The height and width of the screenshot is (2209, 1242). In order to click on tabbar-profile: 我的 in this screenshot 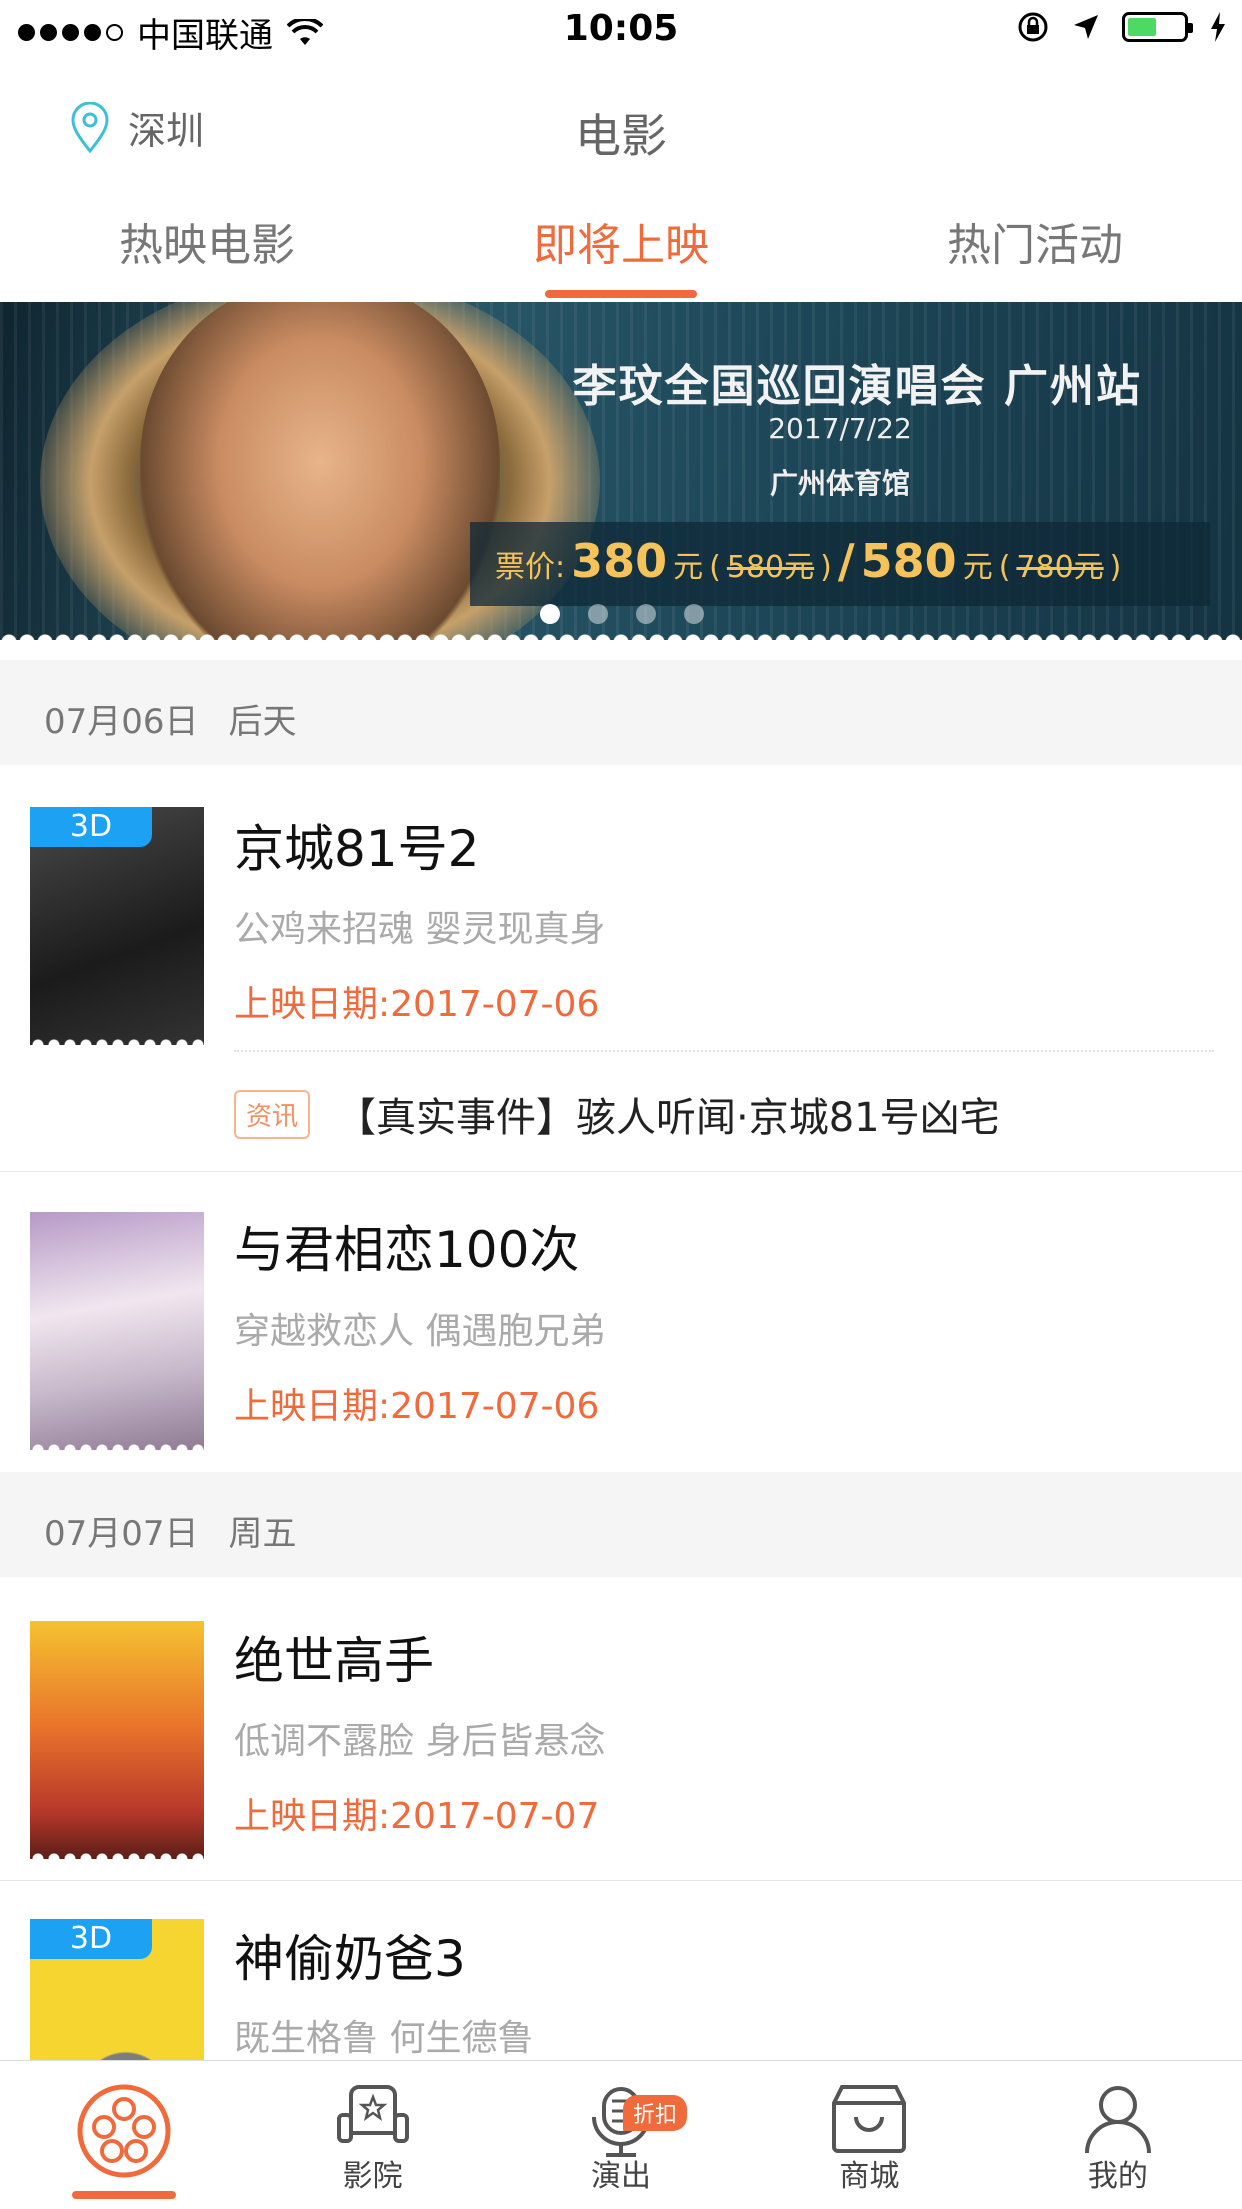, I will do `click(1118, 2135)`.